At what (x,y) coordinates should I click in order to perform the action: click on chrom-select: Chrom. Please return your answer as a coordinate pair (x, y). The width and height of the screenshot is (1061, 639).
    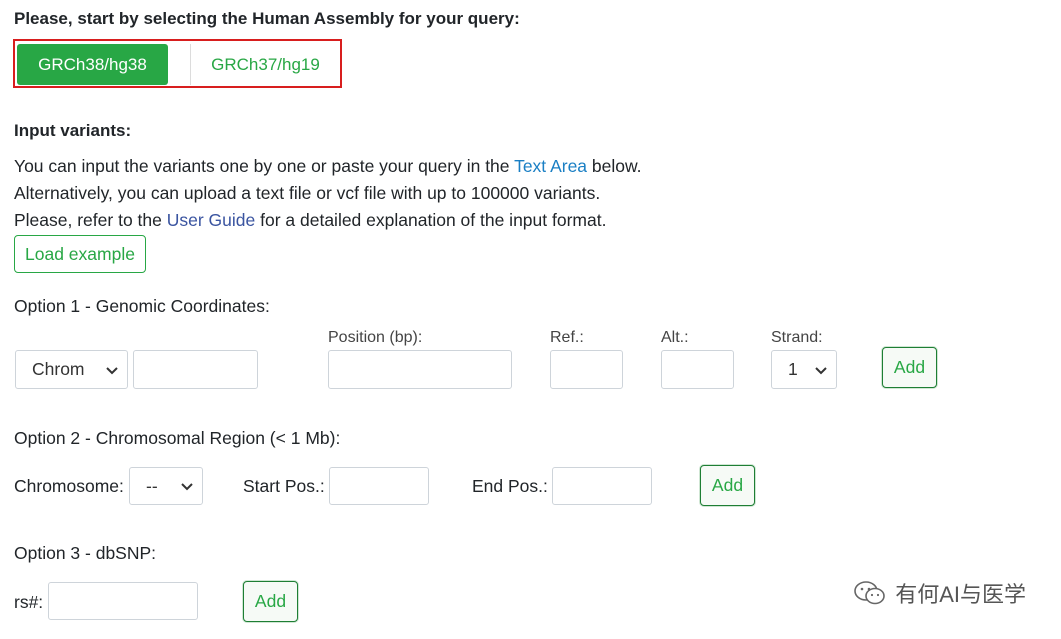
    Looking at the image, I should click on (71, 369).